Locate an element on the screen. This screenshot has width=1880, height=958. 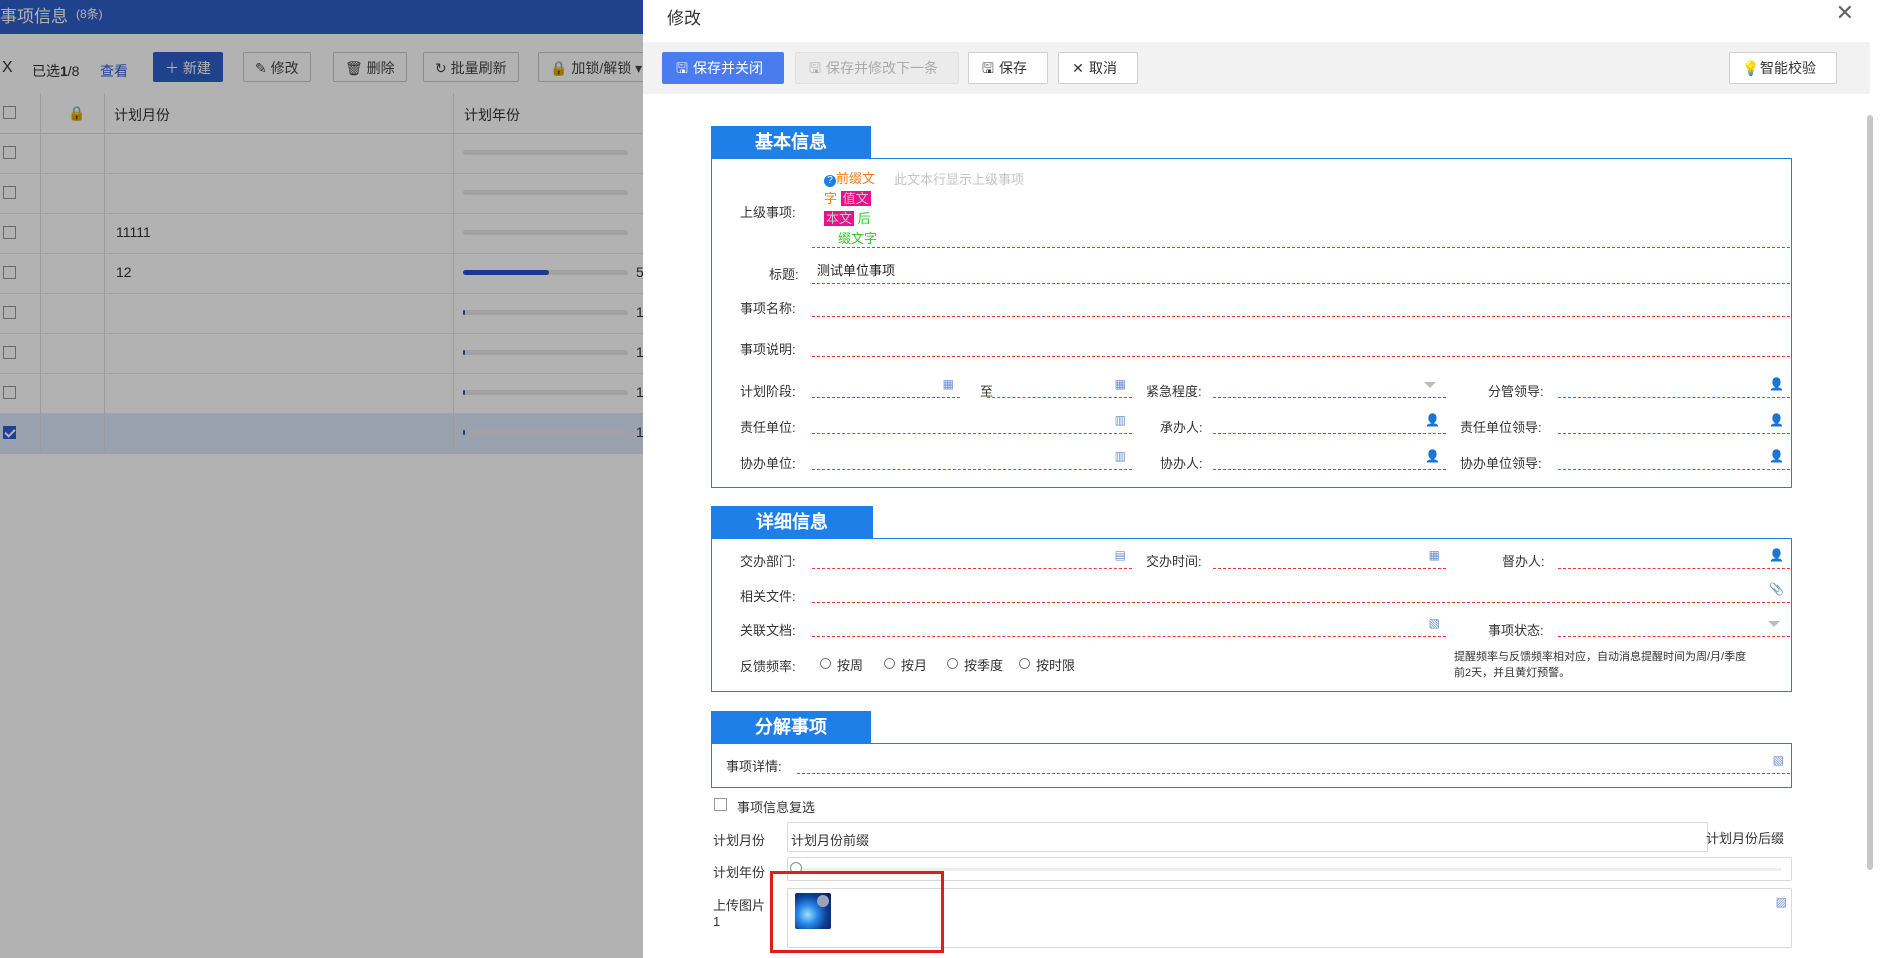
save-close-label: 保存并关闭 is located at coordinates (728, 68).